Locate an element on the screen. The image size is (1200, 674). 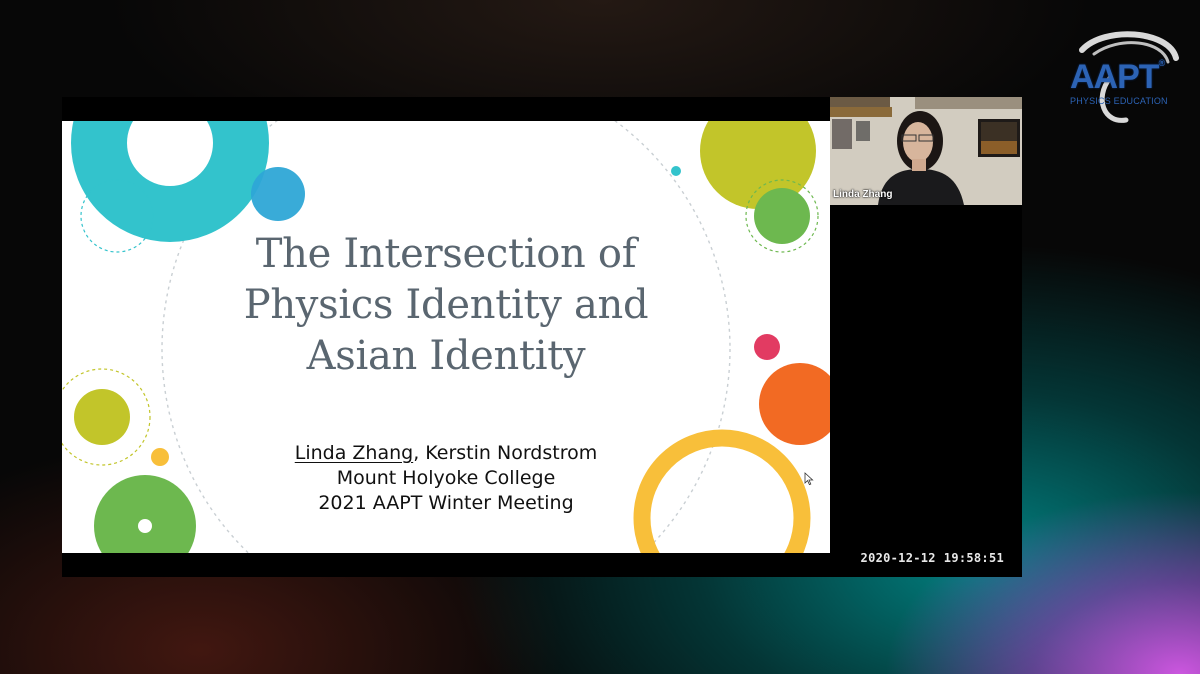
mouse-cursor-icon is located at coordinates (809, 479).